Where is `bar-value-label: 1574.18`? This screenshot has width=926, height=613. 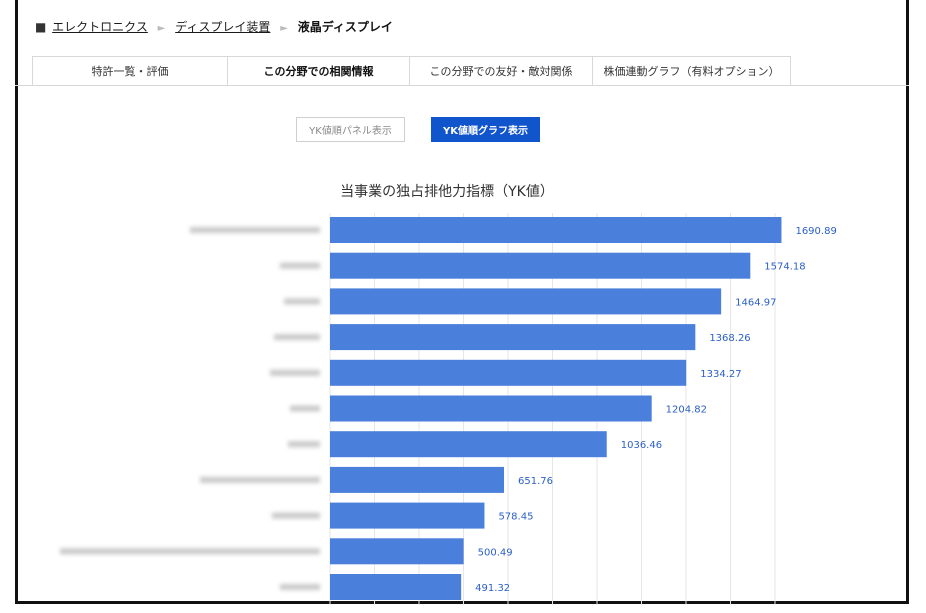
bar-value-label: 1574.18 is located at coordinates (784, 267).